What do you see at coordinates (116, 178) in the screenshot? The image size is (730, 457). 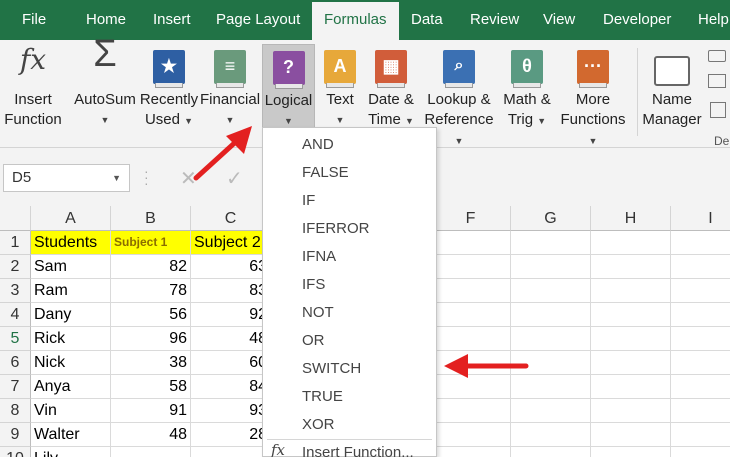 I see `name-box-dropdown-icon: ▼` at bounding box center [116, 178].